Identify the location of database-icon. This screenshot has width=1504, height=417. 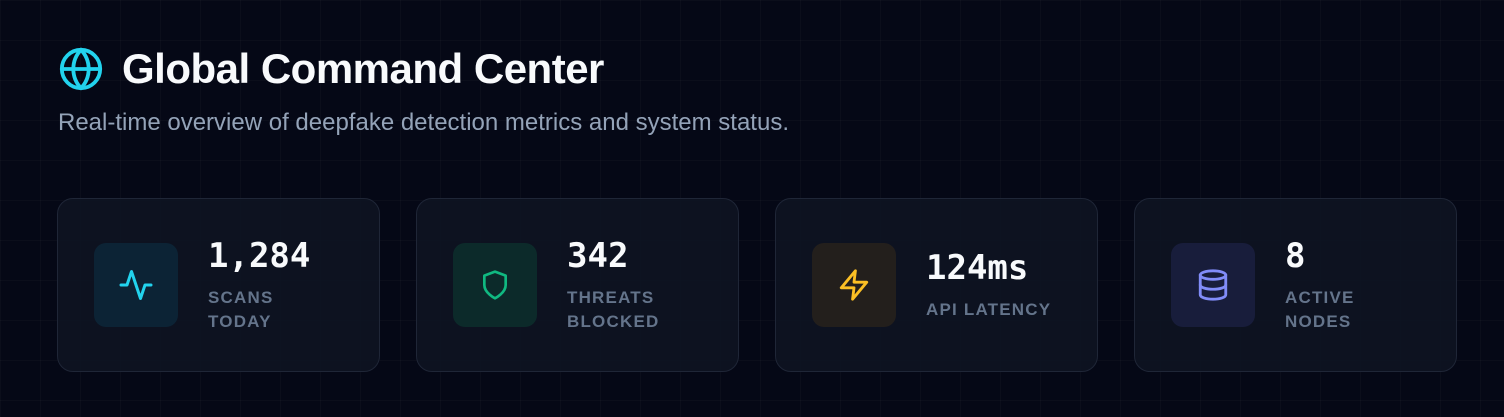
(1213, 285).